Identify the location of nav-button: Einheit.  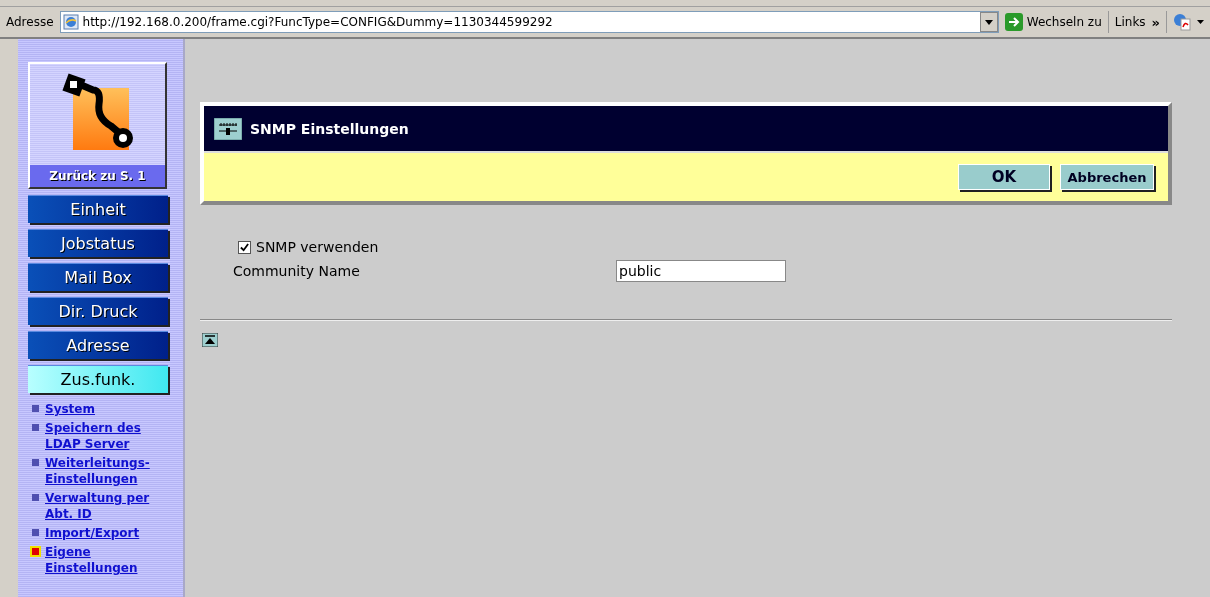
(98, 209).